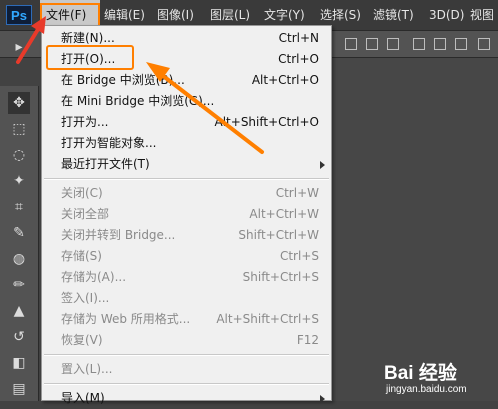 This screenshot has width=498, height=409. What do you see at coordinates (440, 44) in the screenshot?
I see `align-center-icon` at bounding box center [440, 44].